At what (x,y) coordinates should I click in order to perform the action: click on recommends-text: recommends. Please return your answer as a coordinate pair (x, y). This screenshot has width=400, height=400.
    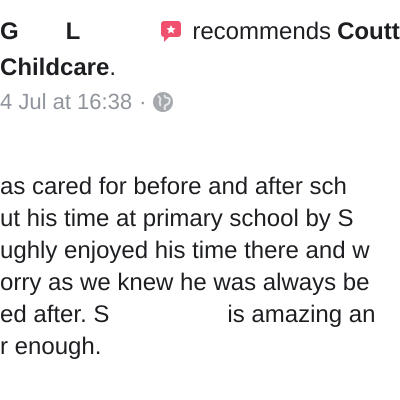
    Looking at the image, I should click on (262, 32).